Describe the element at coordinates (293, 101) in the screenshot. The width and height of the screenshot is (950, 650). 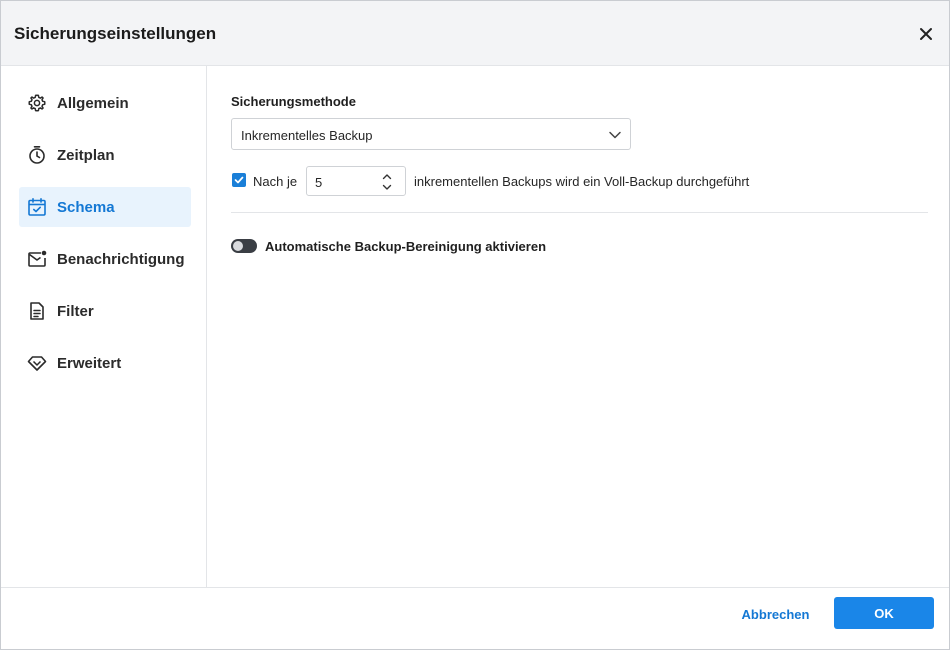
I see `backup-method-label: Sicherungsmethode` at that location.